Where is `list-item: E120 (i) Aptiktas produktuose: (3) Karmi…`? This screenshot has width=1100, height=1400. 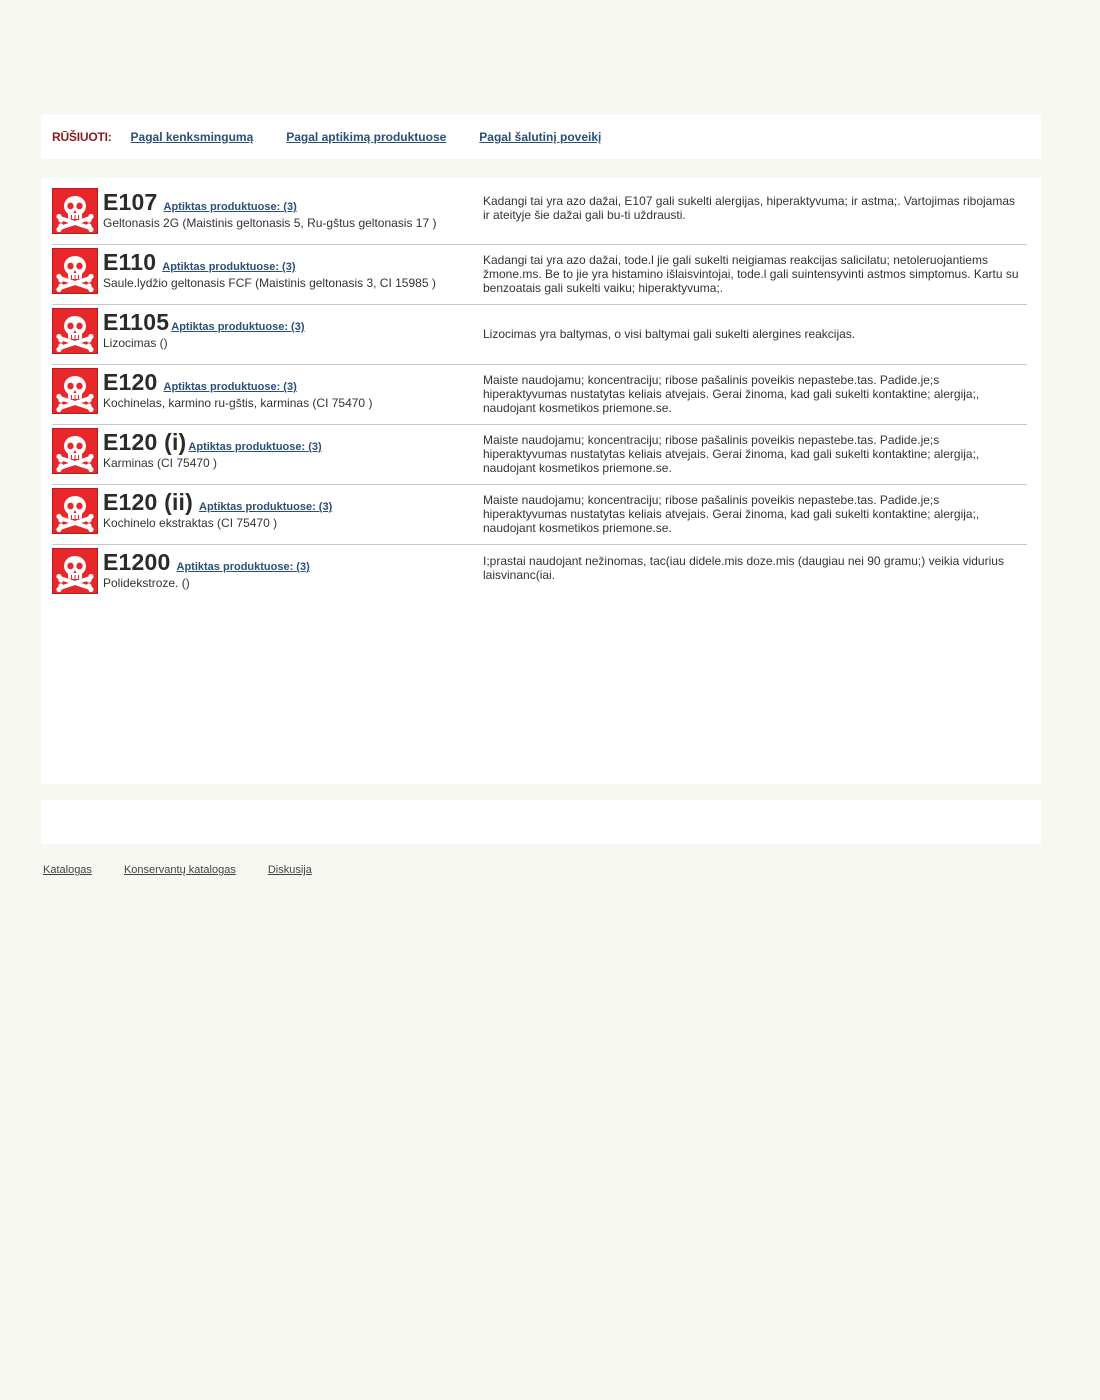
list-item: E120 (i) Aptiktas produktuose: (3) Karmi… is located at coordinates (539, 455).